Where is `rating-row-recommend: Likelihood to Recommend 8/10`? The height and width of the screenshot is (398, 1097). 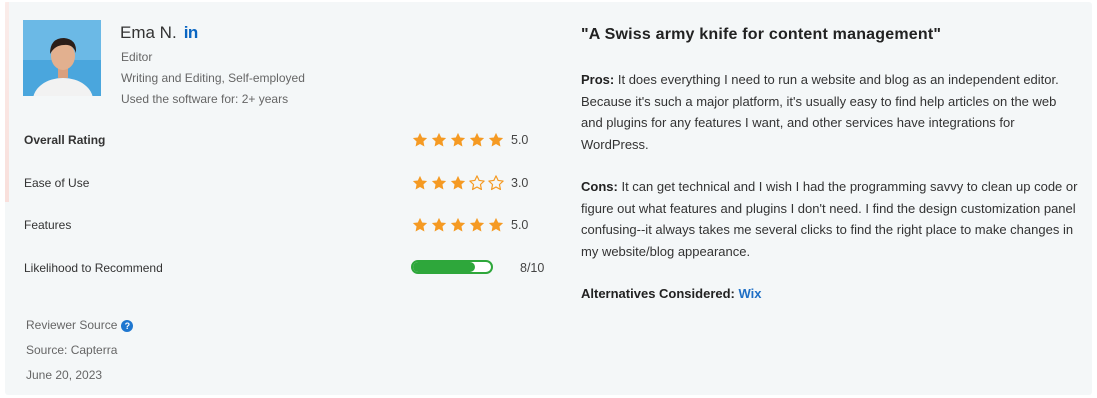 rating-row-recommend: Likelihood to Recommend 8/10 is located at coordinates (284, 268).